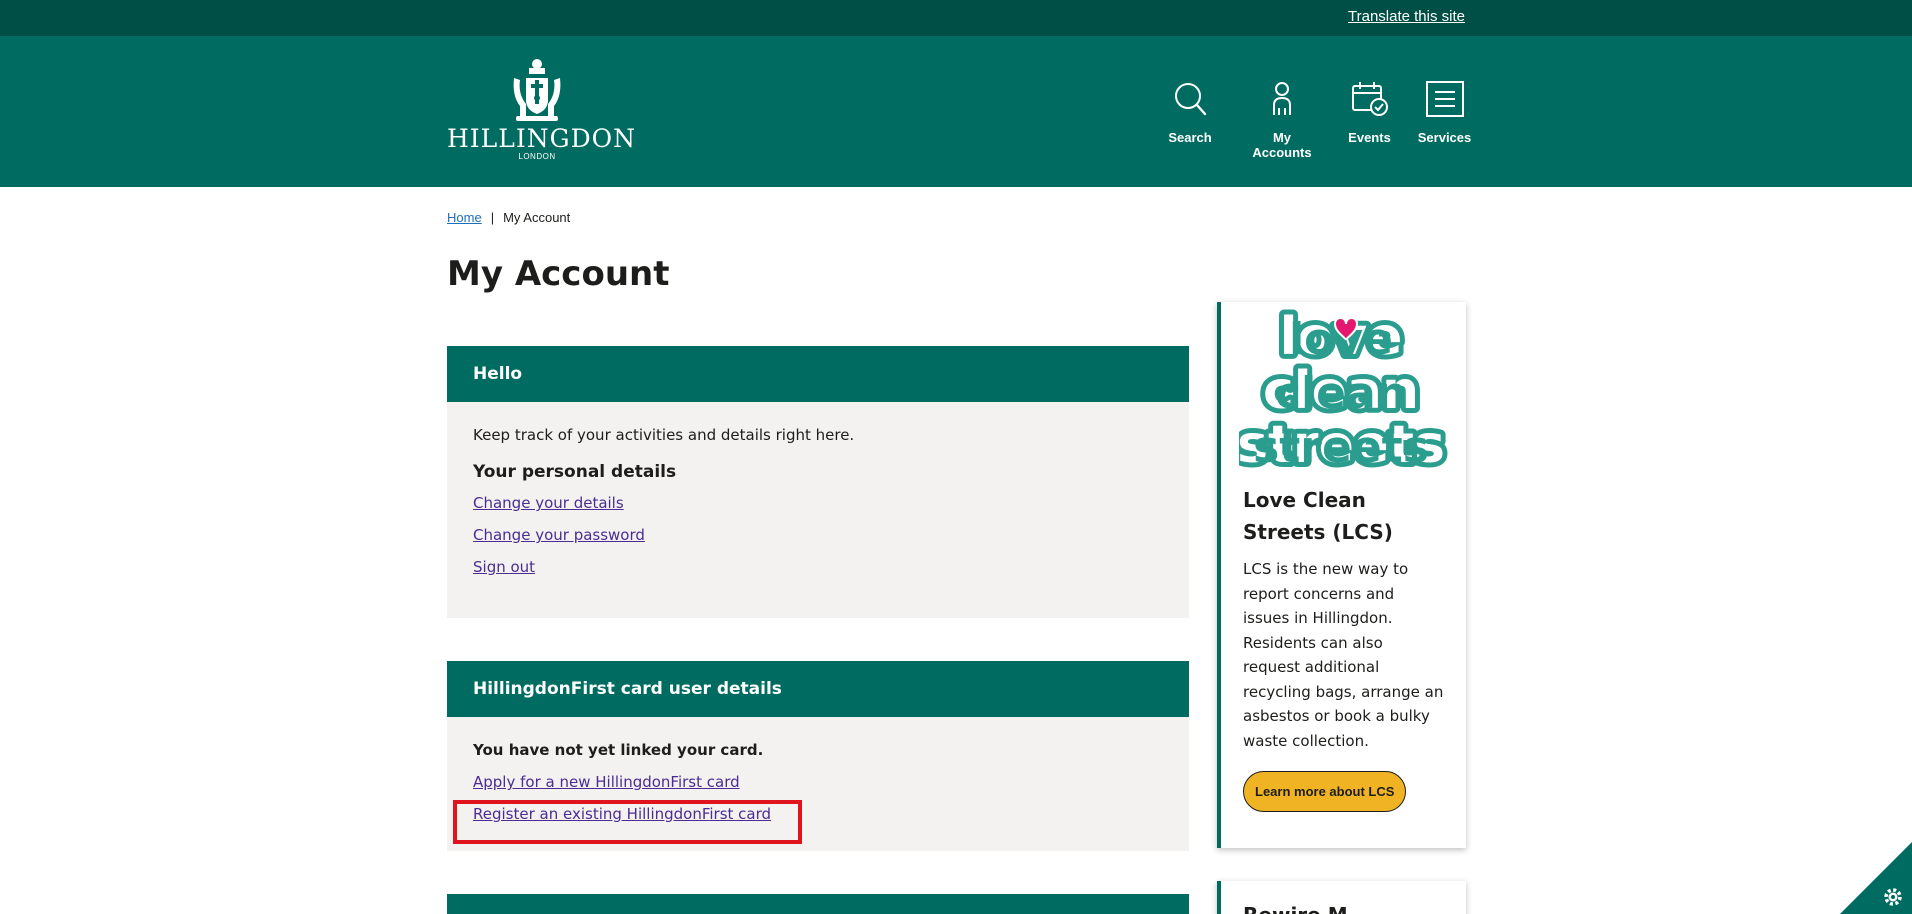 The image size is (1912, 914). I want to click on change-password-link: Change your password, so click(818, 535).